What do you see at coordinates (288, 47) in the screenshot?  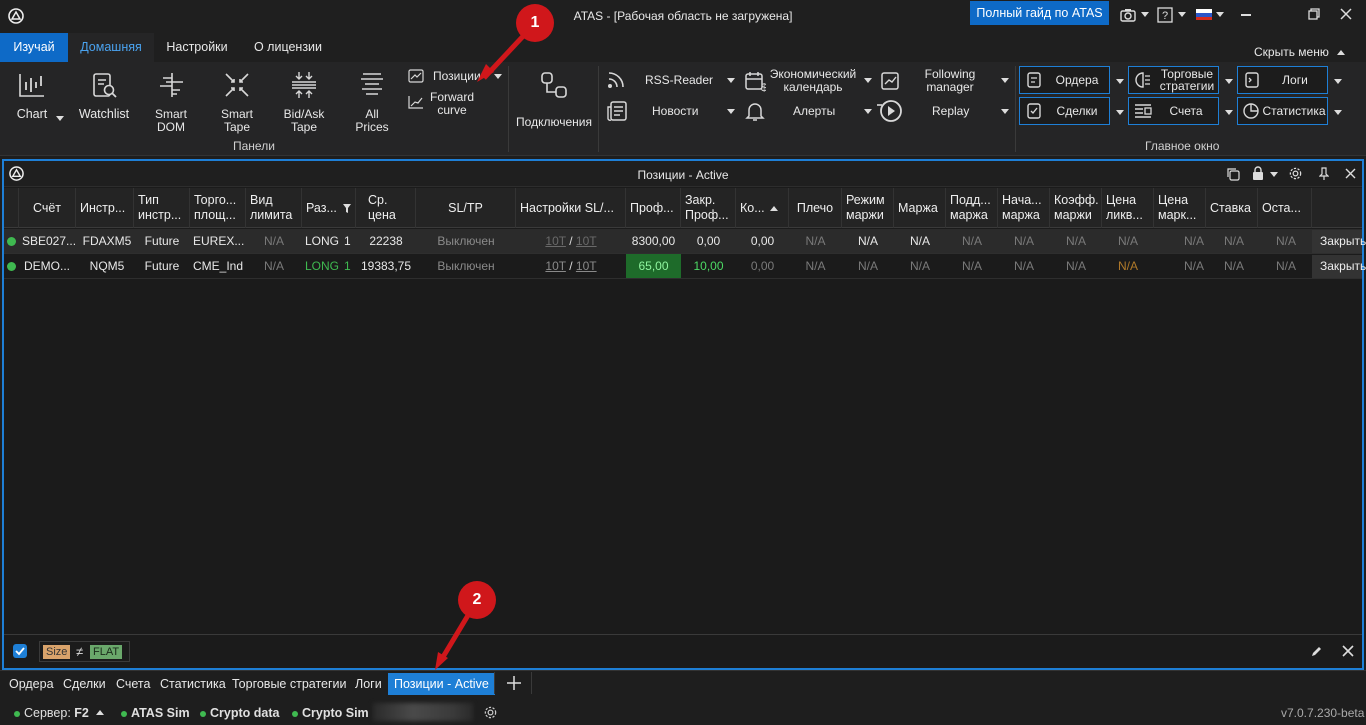 I see `tab-license: О лицензии` at bounding box center [288, 47].